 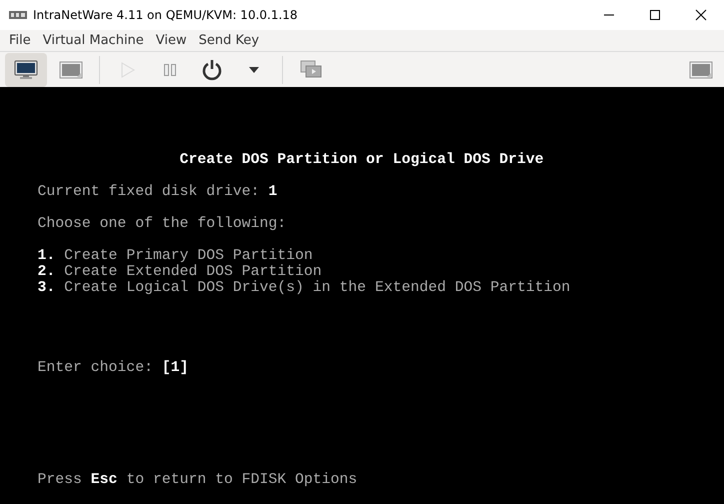 What do you see at coordinates (254, 69) in the screenshot?
I see `caret-icon` at bounding box center [254, 69].